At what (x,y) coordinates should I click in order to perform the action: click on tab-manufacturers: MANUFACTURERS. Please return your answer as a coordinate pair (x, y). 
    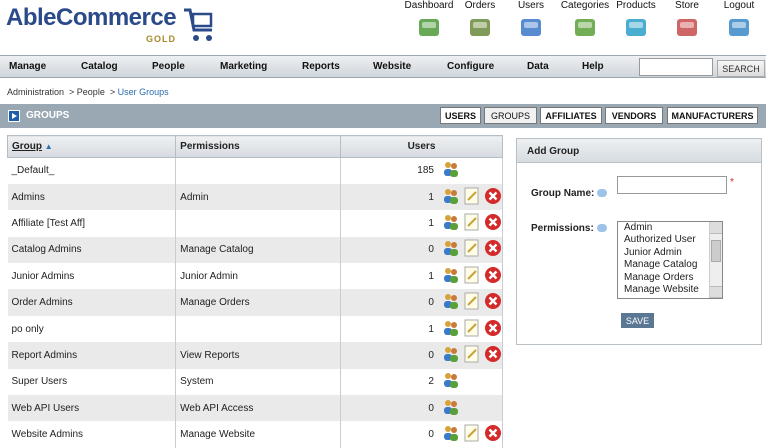
    Looking at the image, I should click on (712, 115).